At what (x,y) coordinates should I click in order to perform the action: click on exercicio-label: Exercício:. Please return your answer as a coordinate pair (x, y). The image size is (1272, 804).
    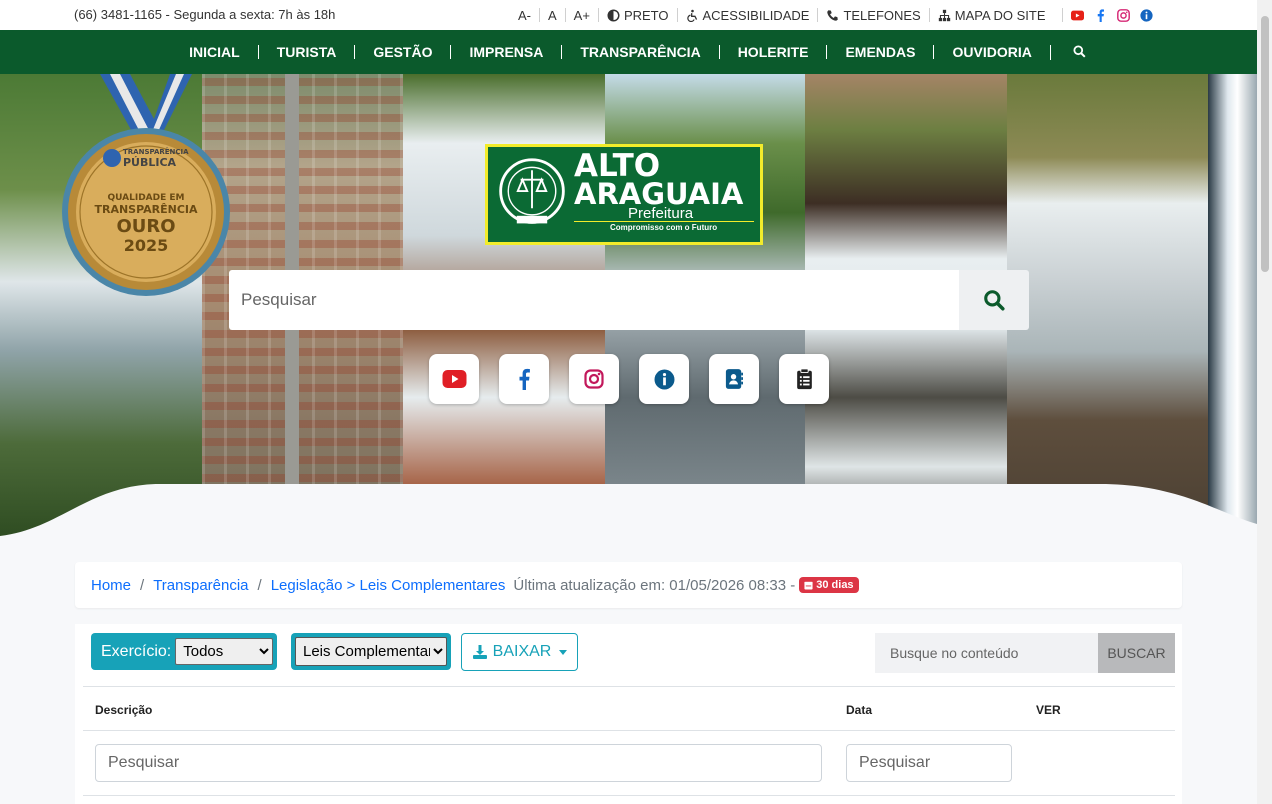
    Looking at the image, I should click on (136, 651).